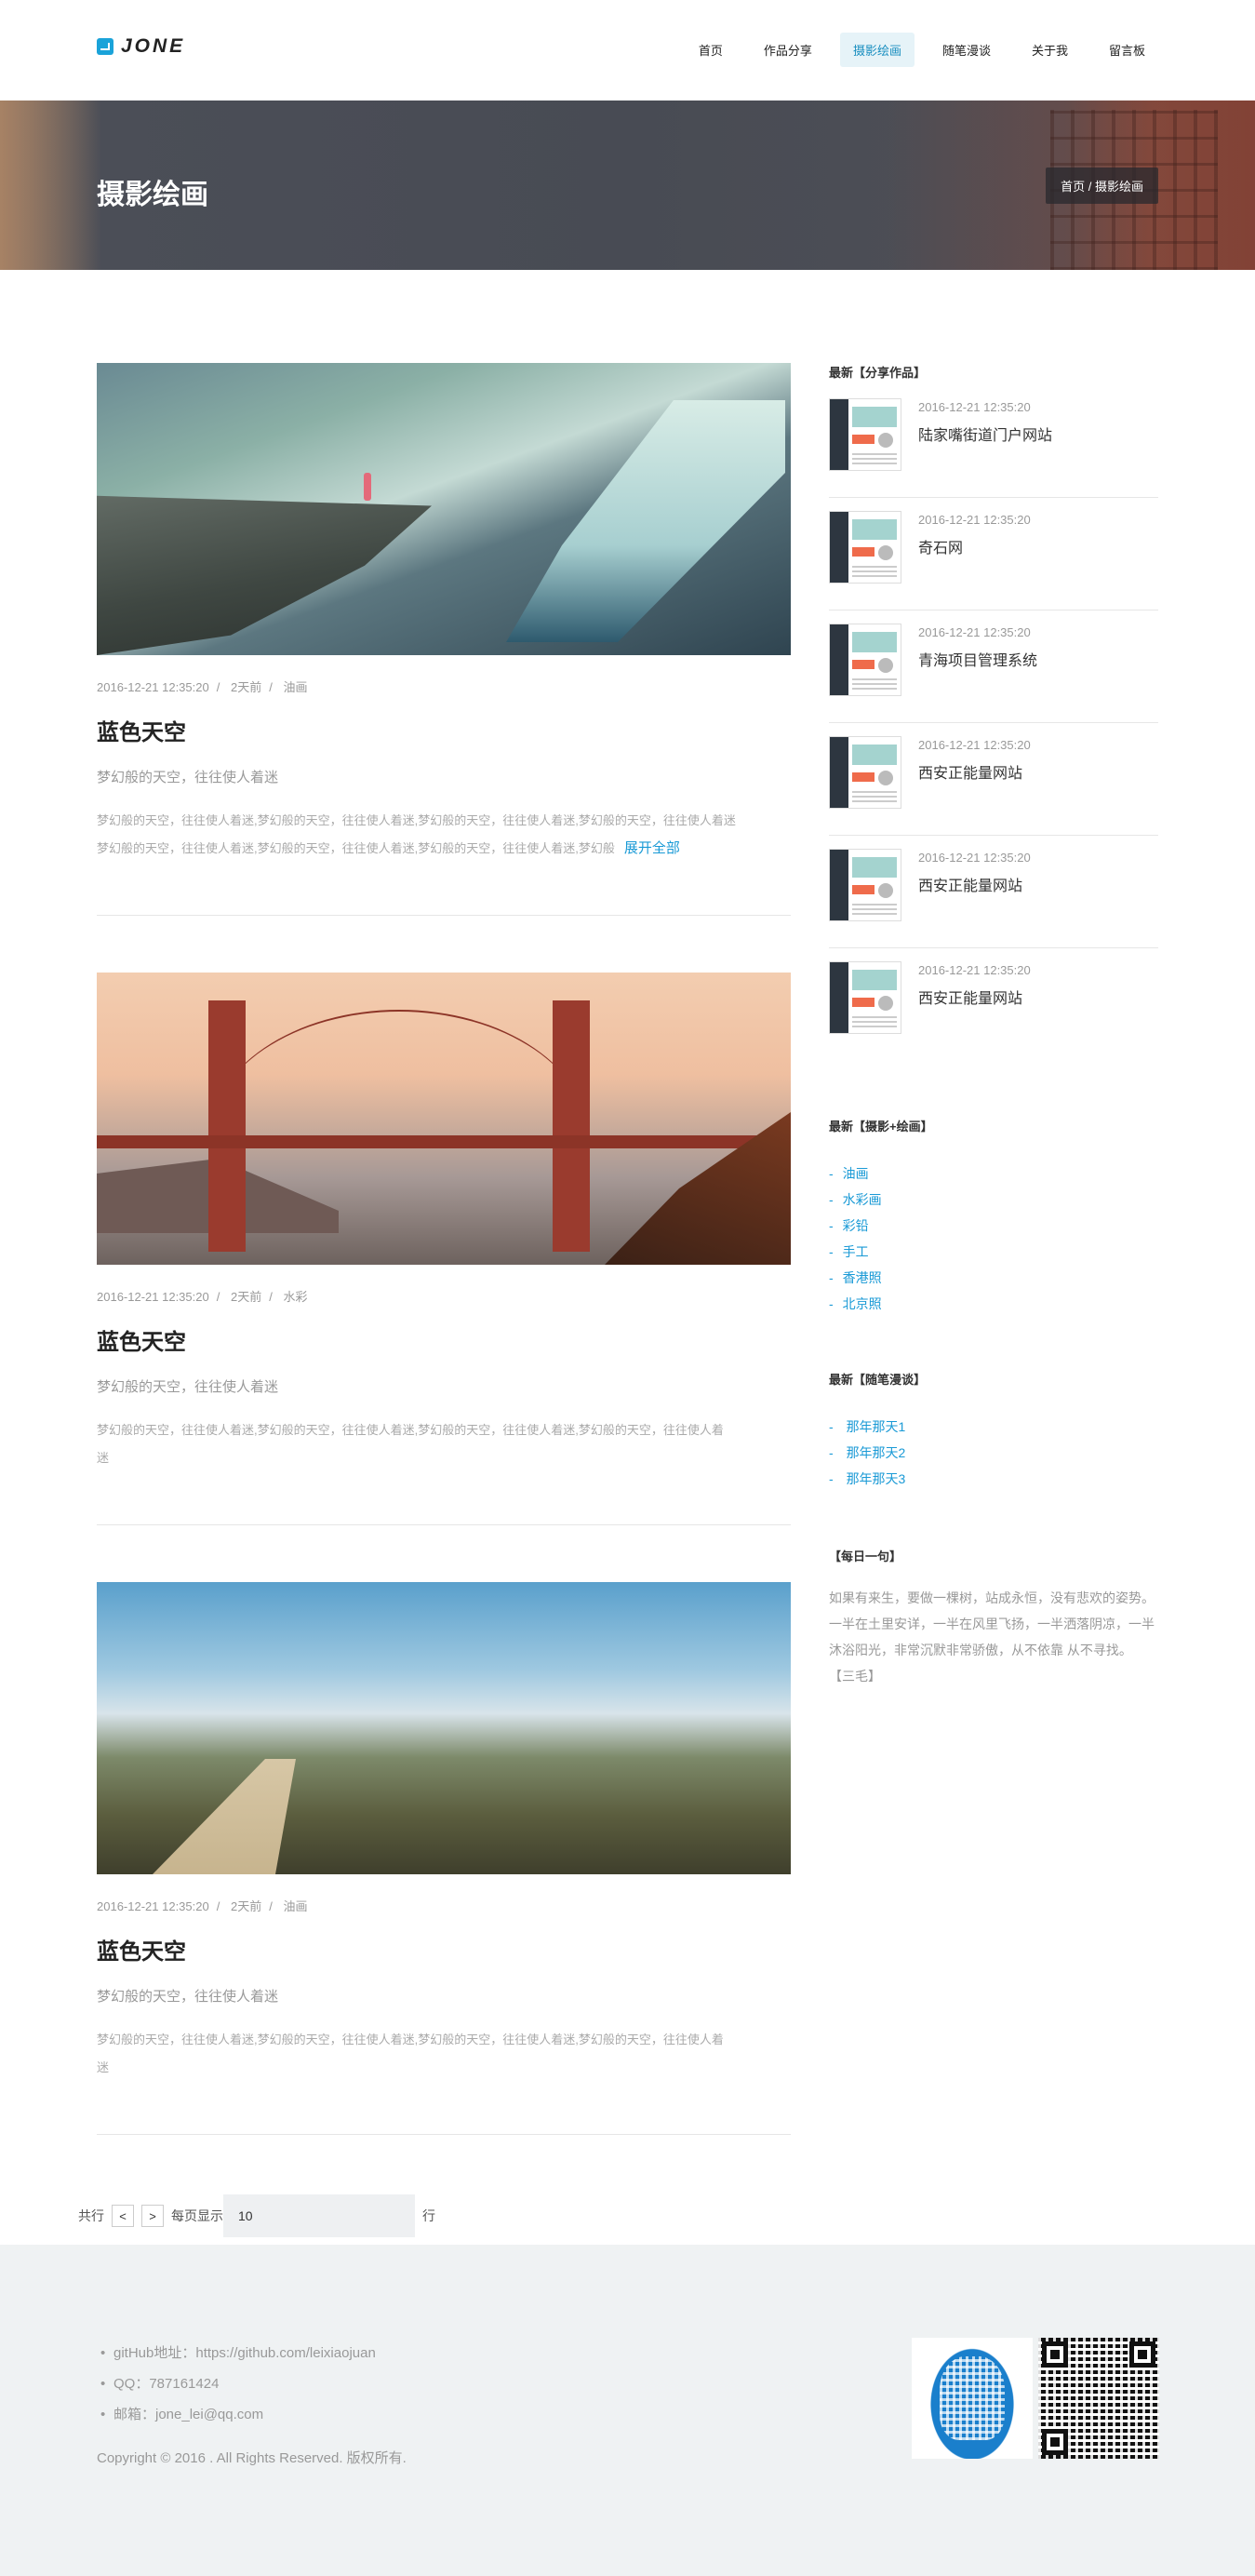 The image size is (1255, 2576). Describe the element at coordinates (878, 373) in the screenshot. I see `sidebar-heading: 最新【分享作品】` at that location.